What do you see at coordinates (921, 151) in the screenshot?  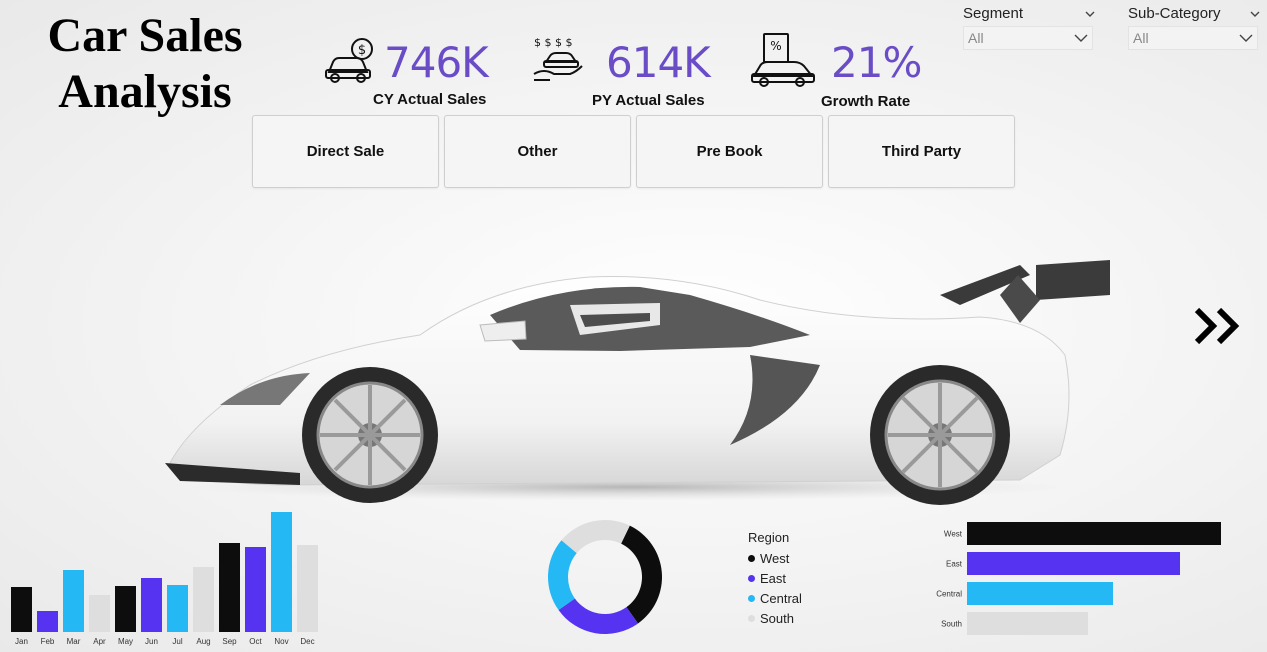 I see `third-party-button: Third Party` at bounding box center [921, 151].